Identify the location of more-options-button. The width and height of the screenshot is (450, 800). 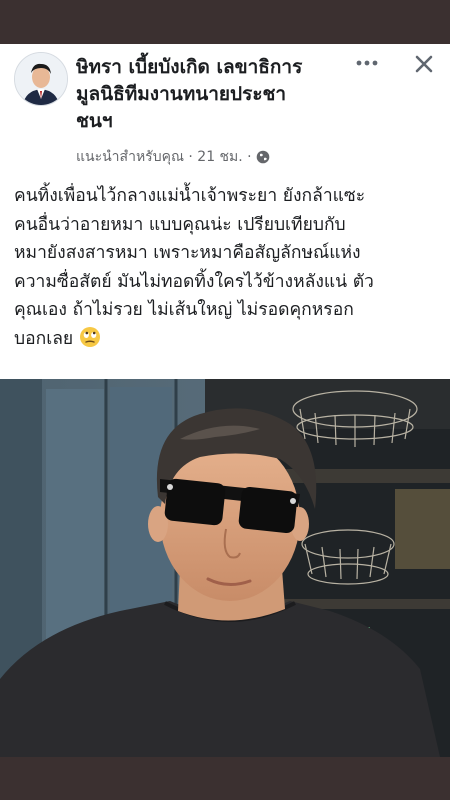
(367, 63).